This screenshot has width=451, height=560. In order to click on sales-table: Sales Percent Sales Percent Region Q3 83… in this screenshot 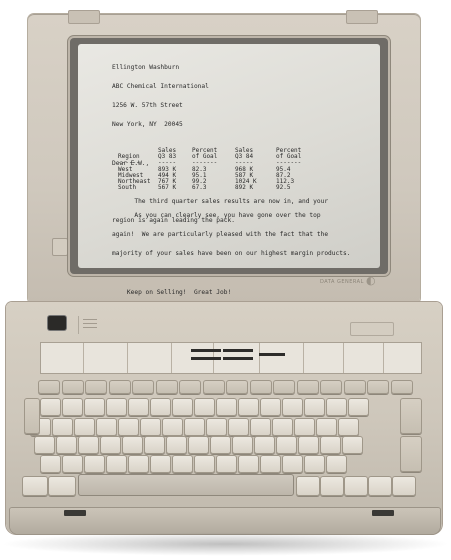, I will do `click(213, 169)`.